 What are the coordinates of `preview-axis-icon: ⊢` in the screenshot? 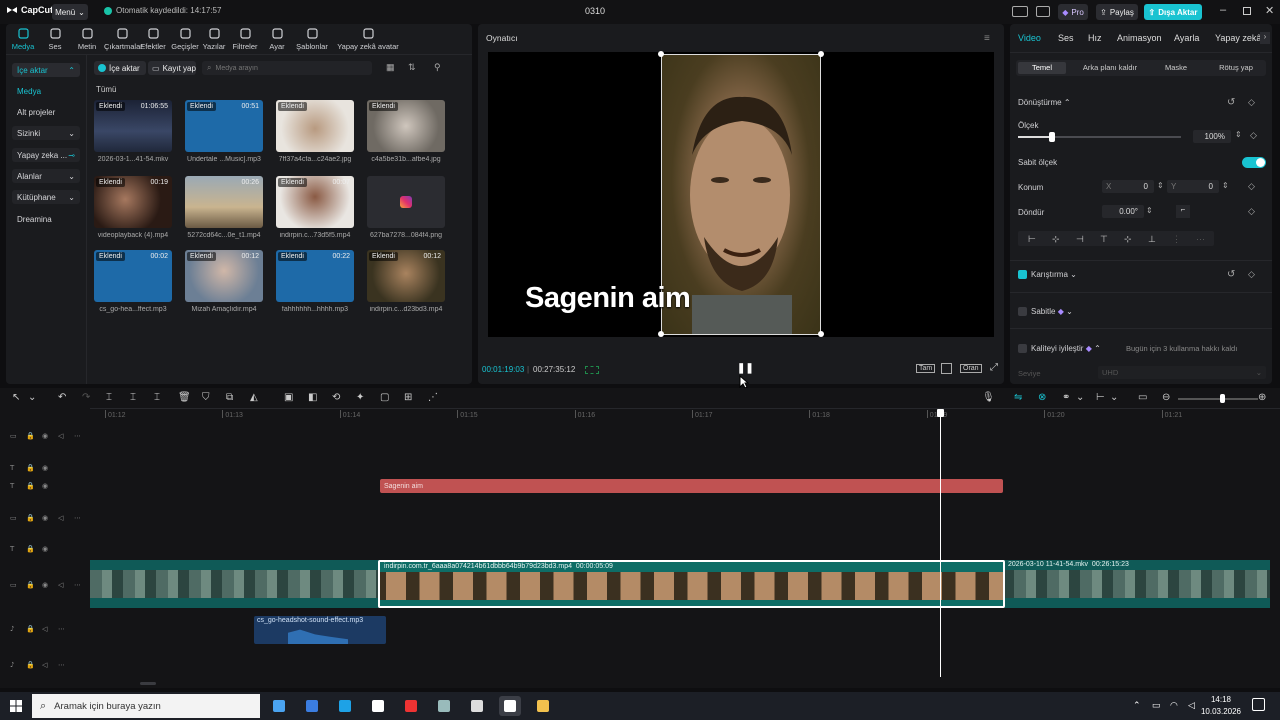 It's located at (1100, 397).